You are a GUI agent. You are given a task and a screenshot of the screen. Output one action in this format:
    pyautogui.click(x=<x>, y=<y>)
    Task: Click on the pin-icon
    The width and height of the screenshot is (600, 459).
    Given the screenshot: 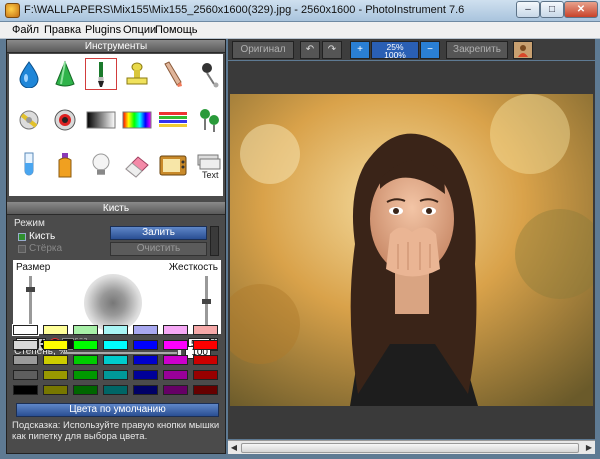 What is the action you would take?
    pyautogui.click(x=209, y=74)
    